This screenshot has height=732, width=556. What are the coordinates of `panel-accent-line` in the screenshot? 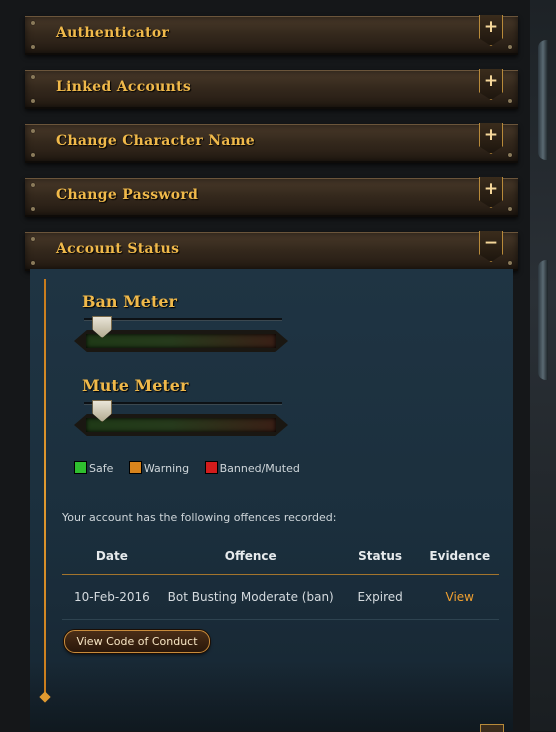 It's located at (45, 489).